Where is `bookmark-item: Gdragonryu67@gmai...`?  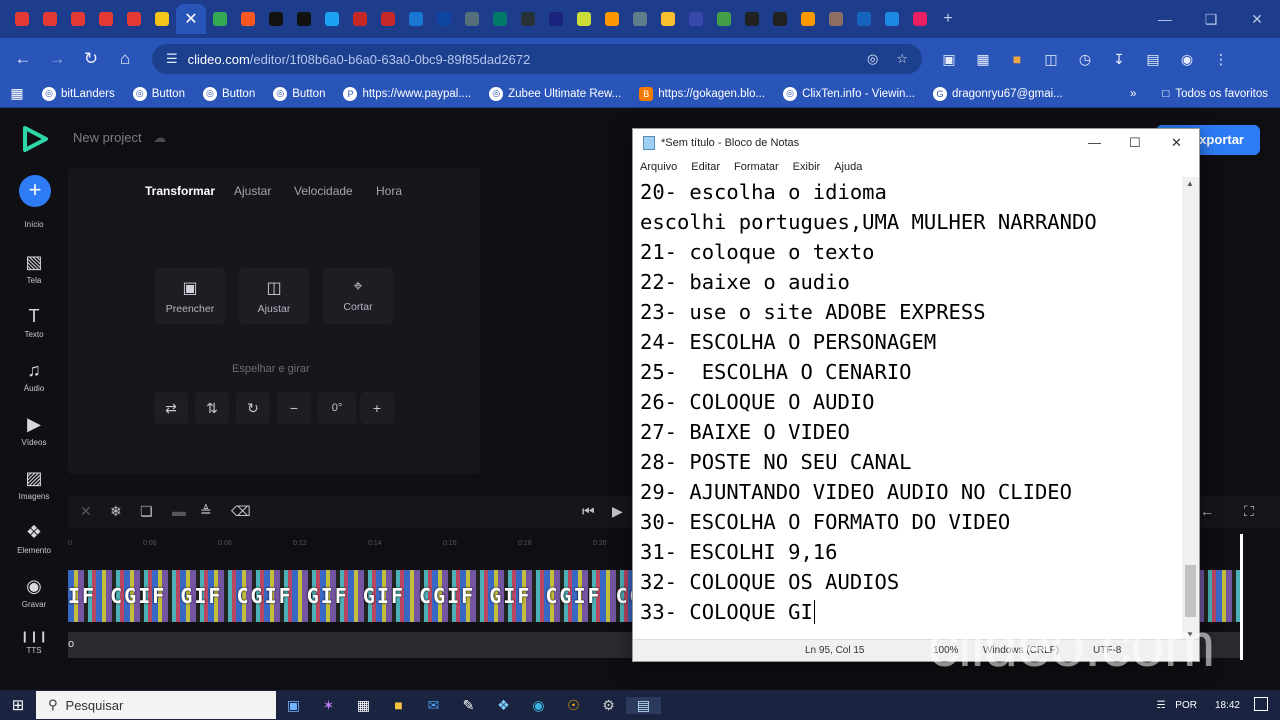 bookmark-item: Gdragonryu67@gmai... is located at coordinates (997, 93).